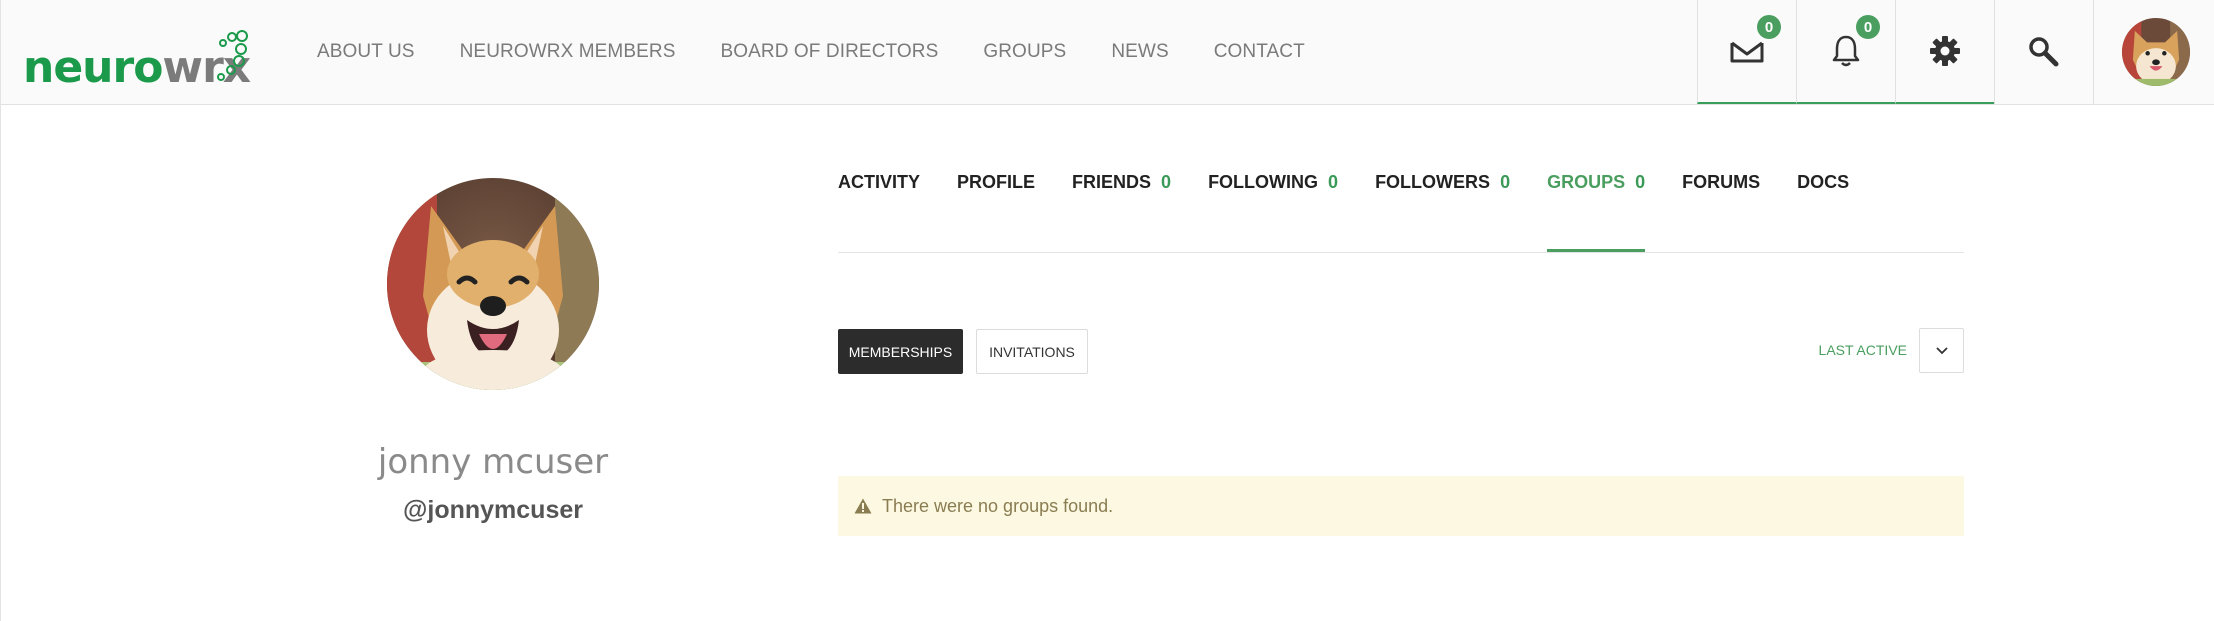 The height and width of the screenshot is (621, 2214). I want to click on search-icon, so click(2044, 52).